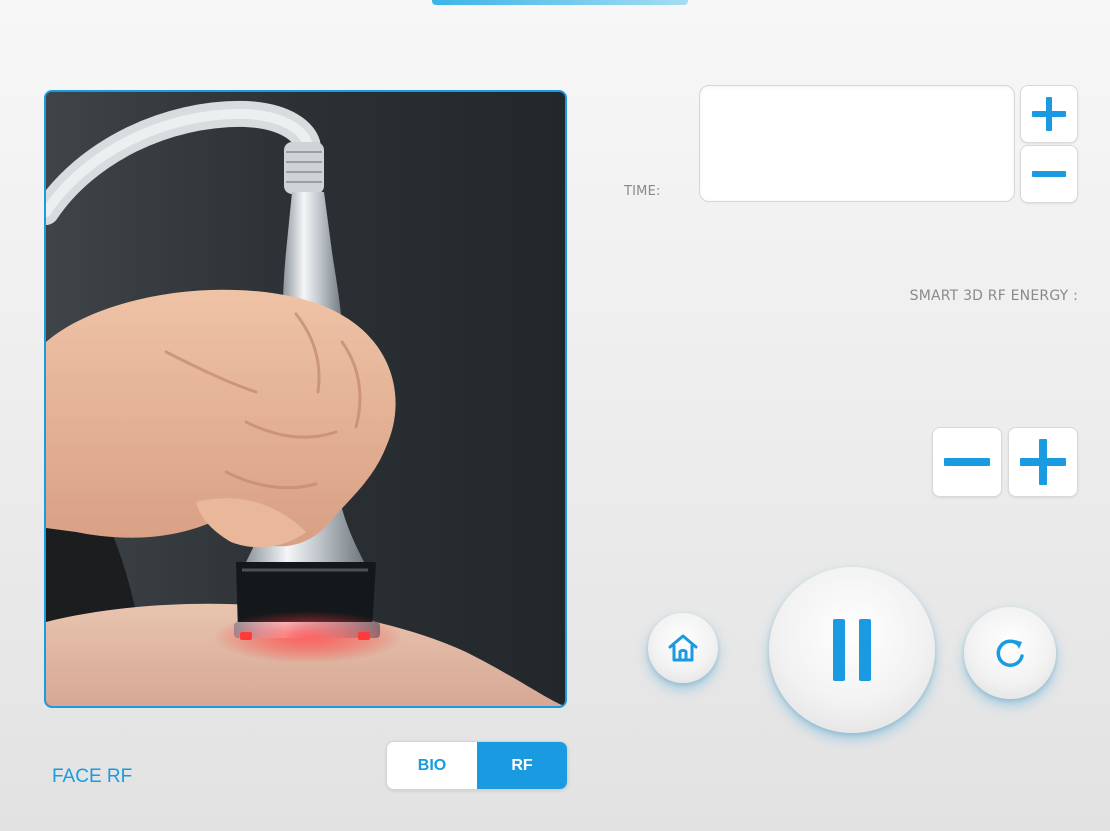  I want to click on reset-button, so click(1010, 653).